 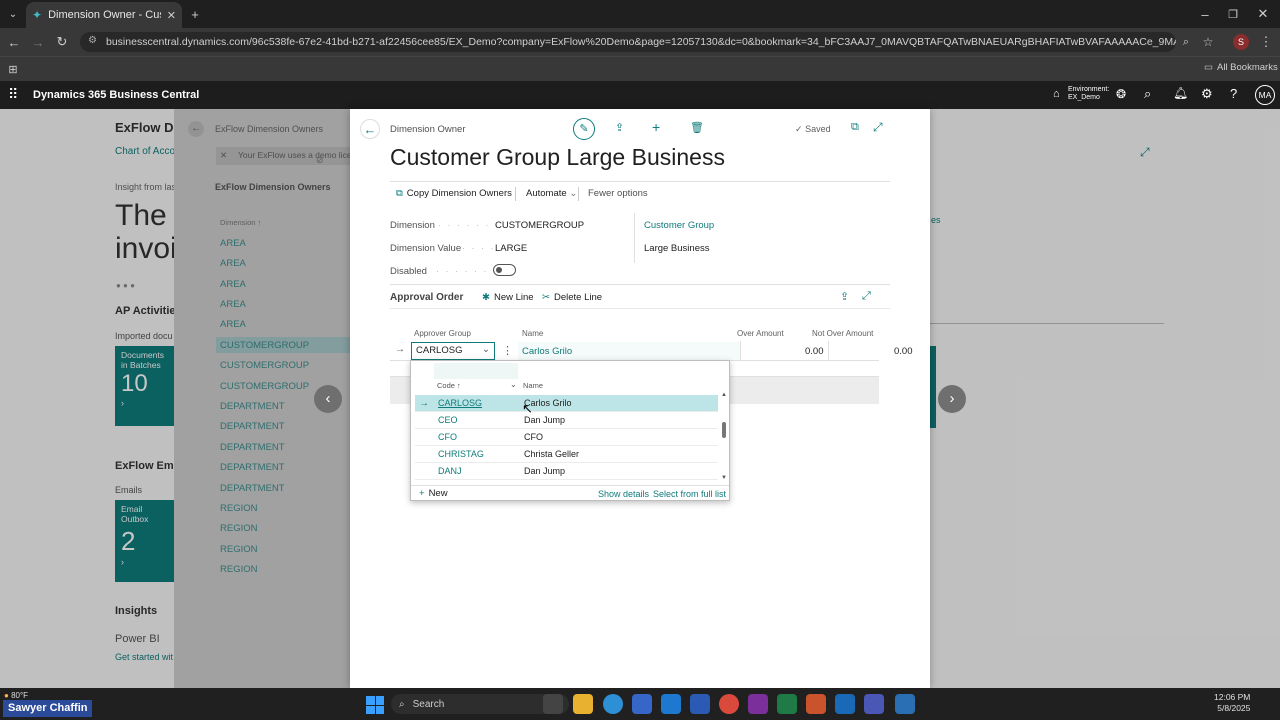 What do you see at coordinates (566, 437) in the screenshot?
I see `lookup-row: CFO CFO` at bounding box center [566, 437].